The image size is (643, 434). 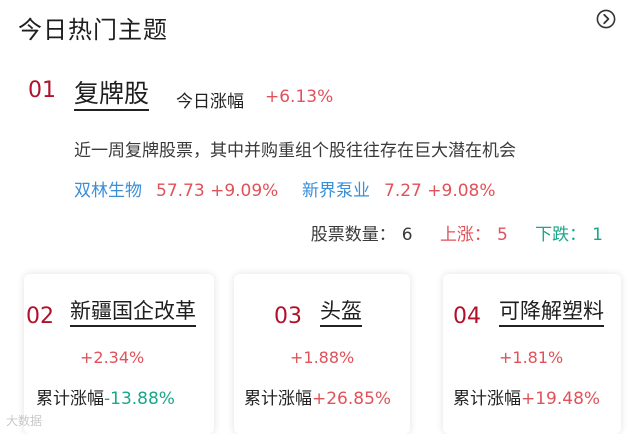 What do you see at coordinates (299, 97) in the screenshot?
I see `day-change-value: +6.13%` at bounding box center [299, 97].